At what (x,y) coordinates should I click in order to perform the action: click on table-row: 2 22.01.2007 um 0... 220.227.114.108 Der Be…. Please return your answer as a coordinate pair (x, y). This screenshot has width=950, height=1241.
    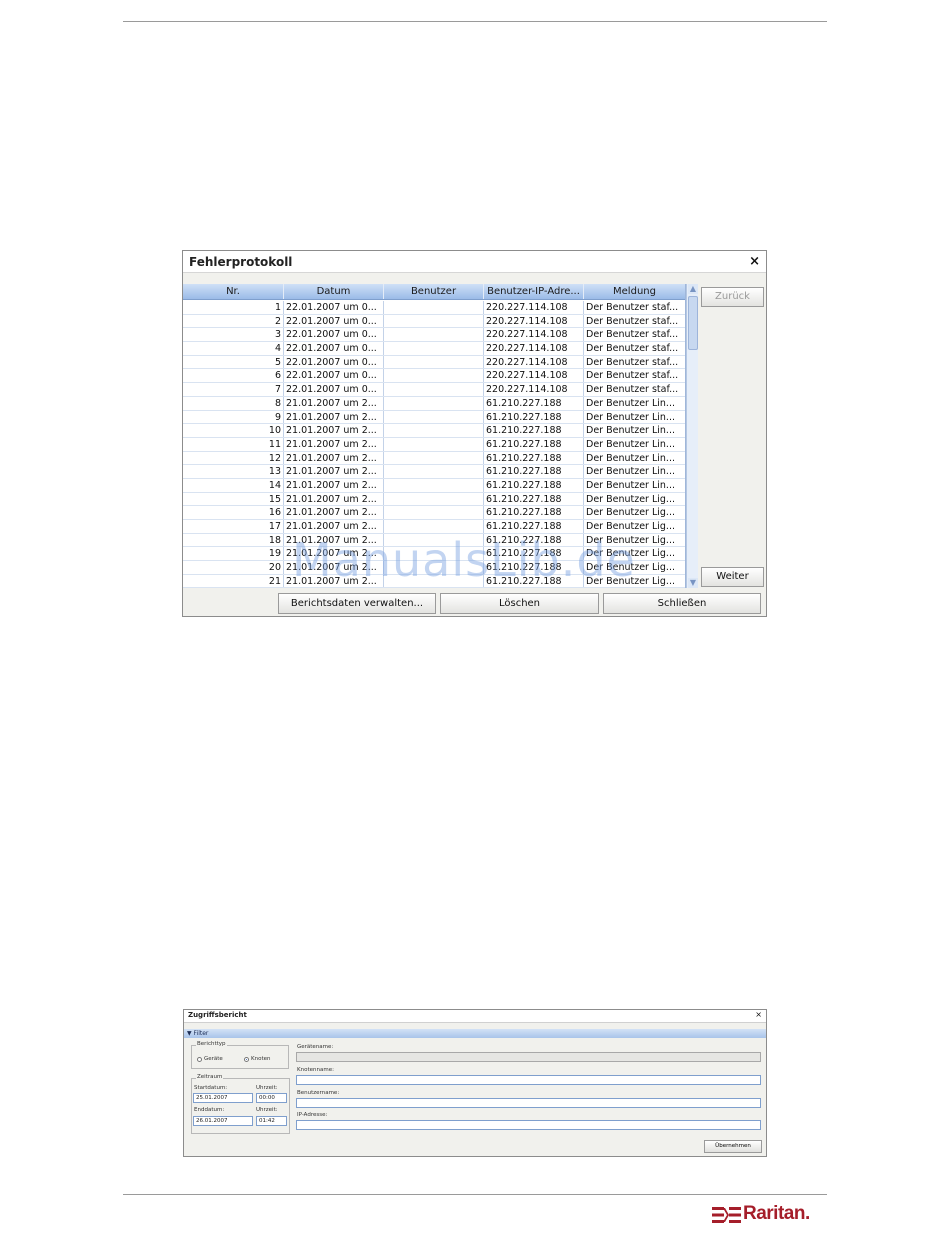
    Looking at the image, I should click on (434, 321).